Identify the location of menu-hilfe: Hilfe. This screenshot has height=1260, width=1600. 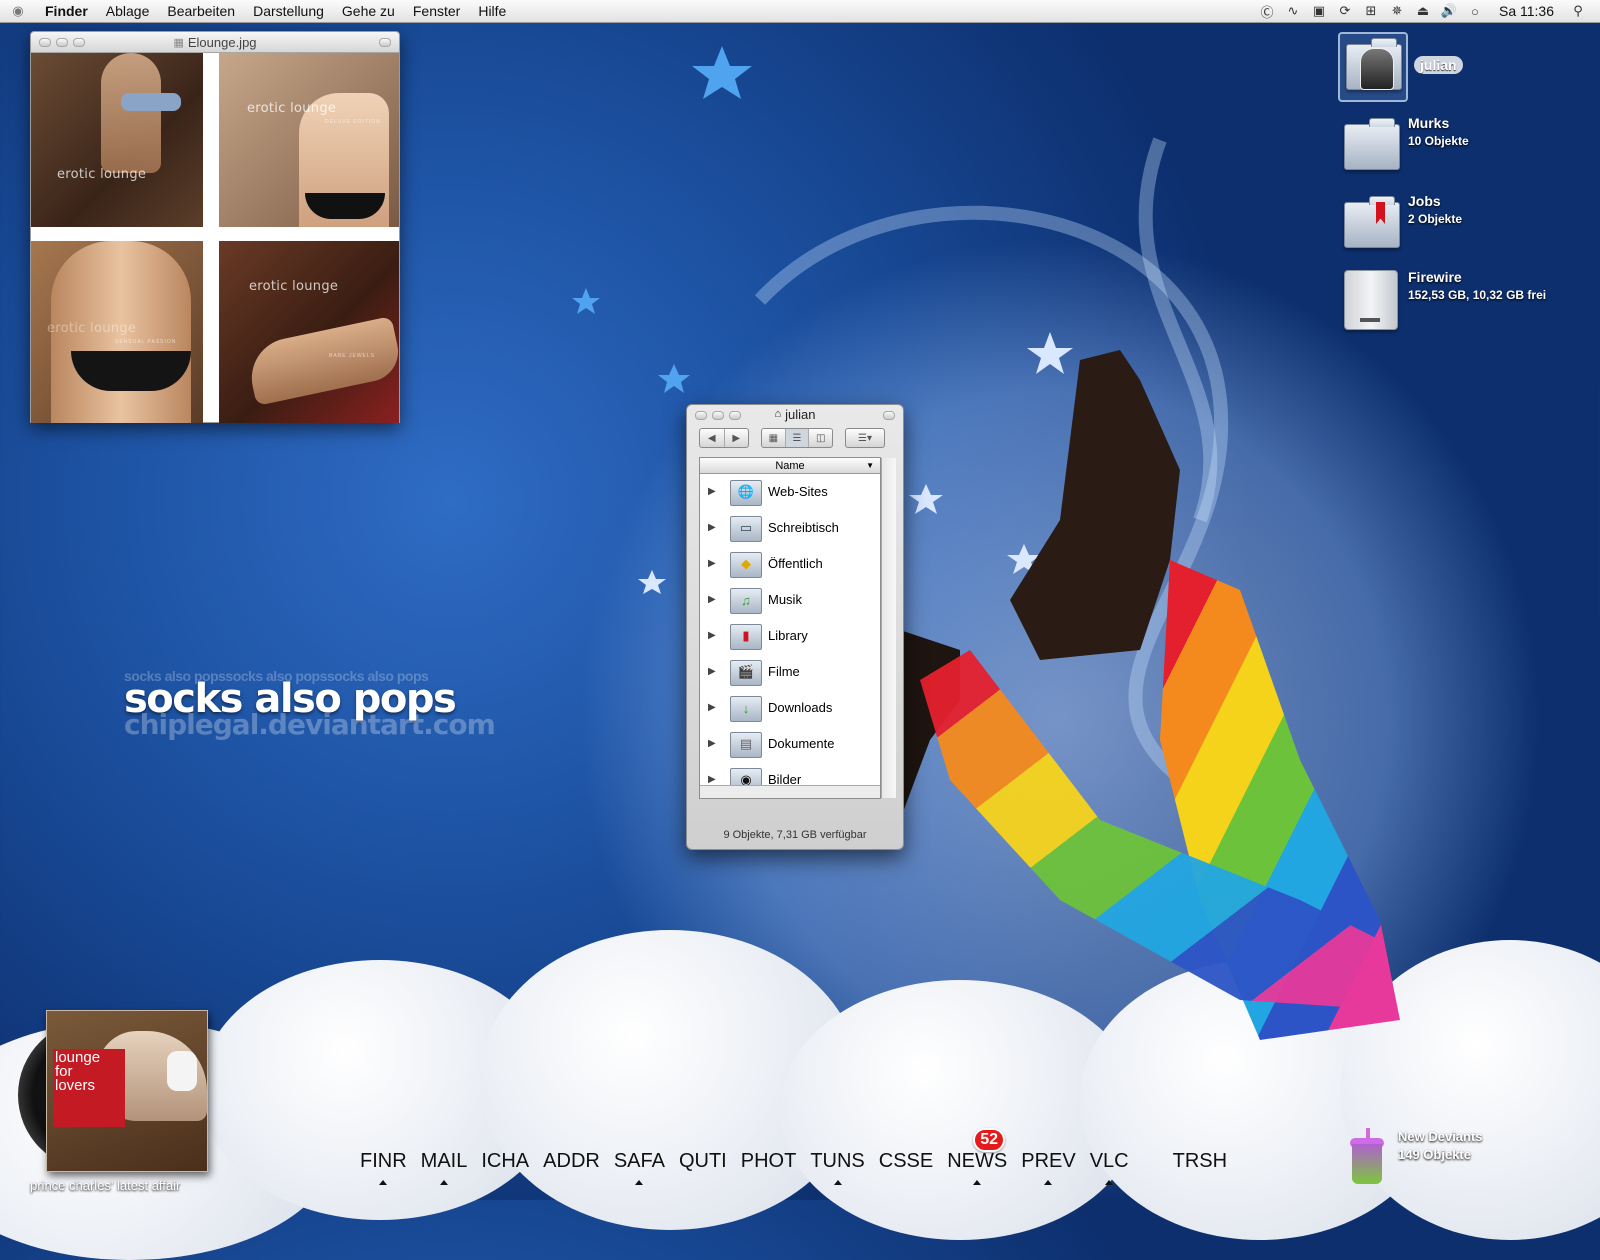
(492, 11).